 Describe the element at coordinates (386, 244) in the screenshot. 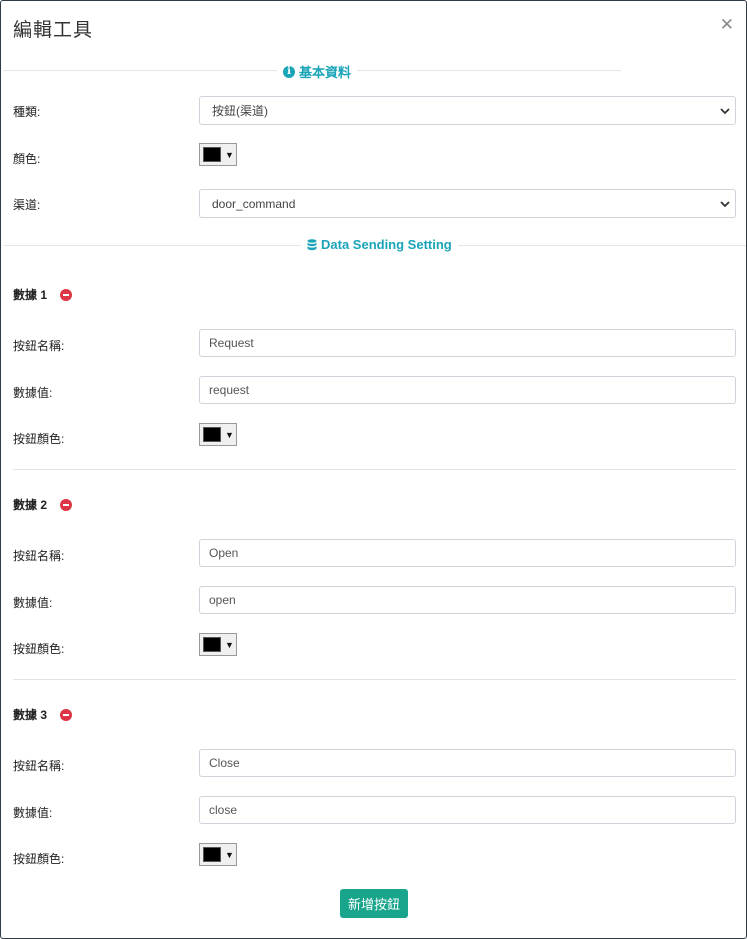

I see `data-section-label: Data Sending Setting` at that location.